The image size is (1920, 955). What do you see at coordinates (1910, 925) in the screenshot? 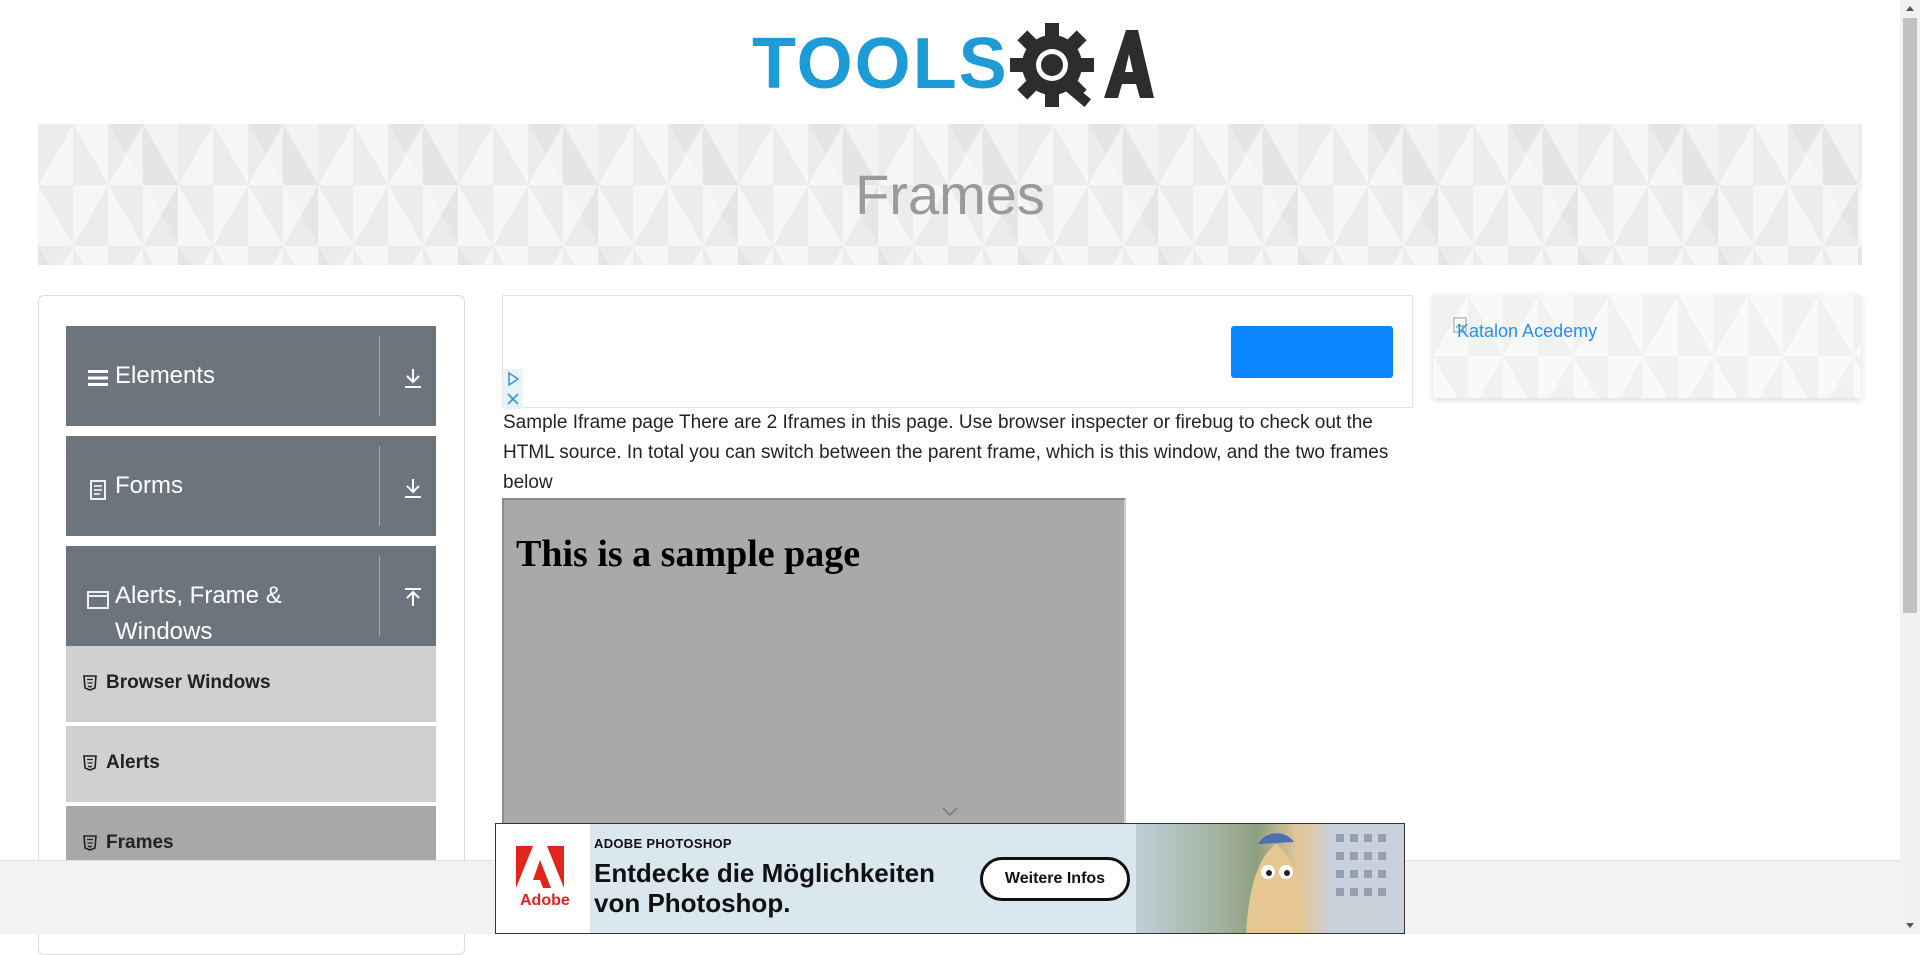
I see `scroll-down-arrow-icon` at bounding box center [1910, 925].